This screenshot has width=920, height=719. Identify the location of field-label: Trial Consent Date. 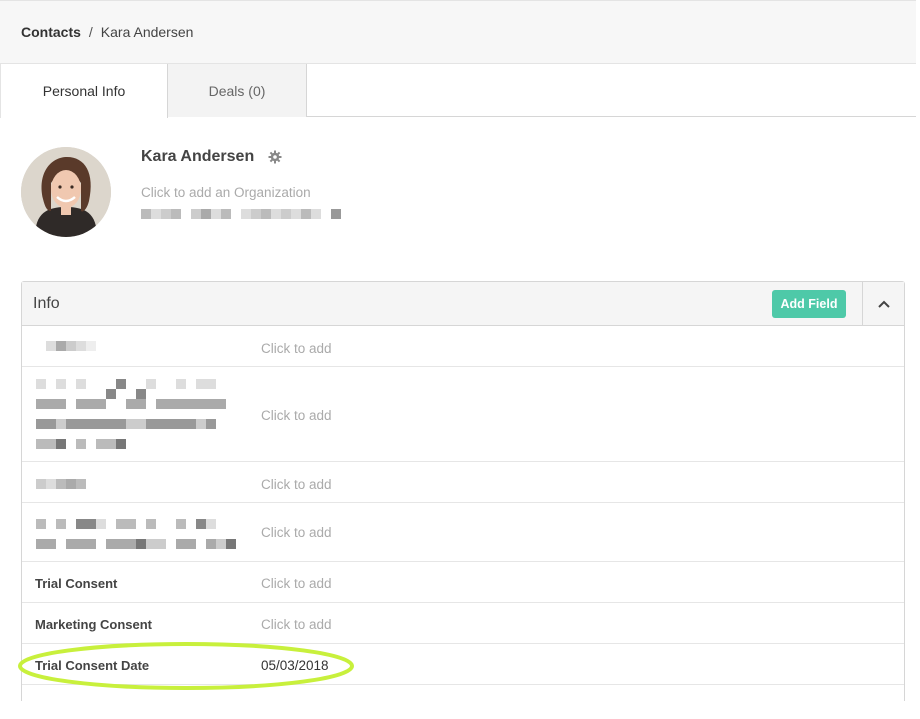
(92, 665).